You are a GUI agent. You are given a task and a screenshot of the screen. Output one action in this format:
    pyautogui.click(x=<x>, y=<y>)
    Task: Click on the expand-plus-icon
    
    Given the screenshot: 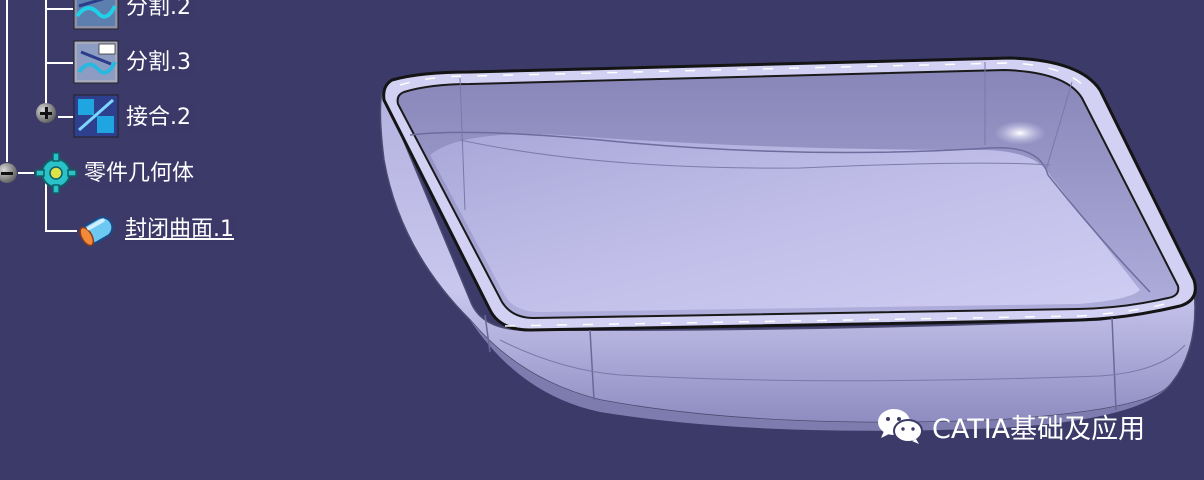 What is the action you would take?
    pyautogui.click(x=46, y=113)
    